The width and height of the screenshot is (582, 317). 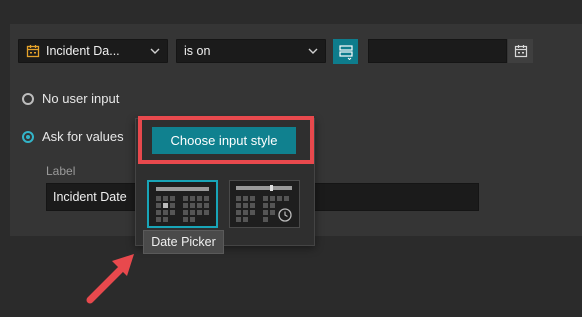 I want to click on date-time-picker-style-card, so click(x=264, y=204).